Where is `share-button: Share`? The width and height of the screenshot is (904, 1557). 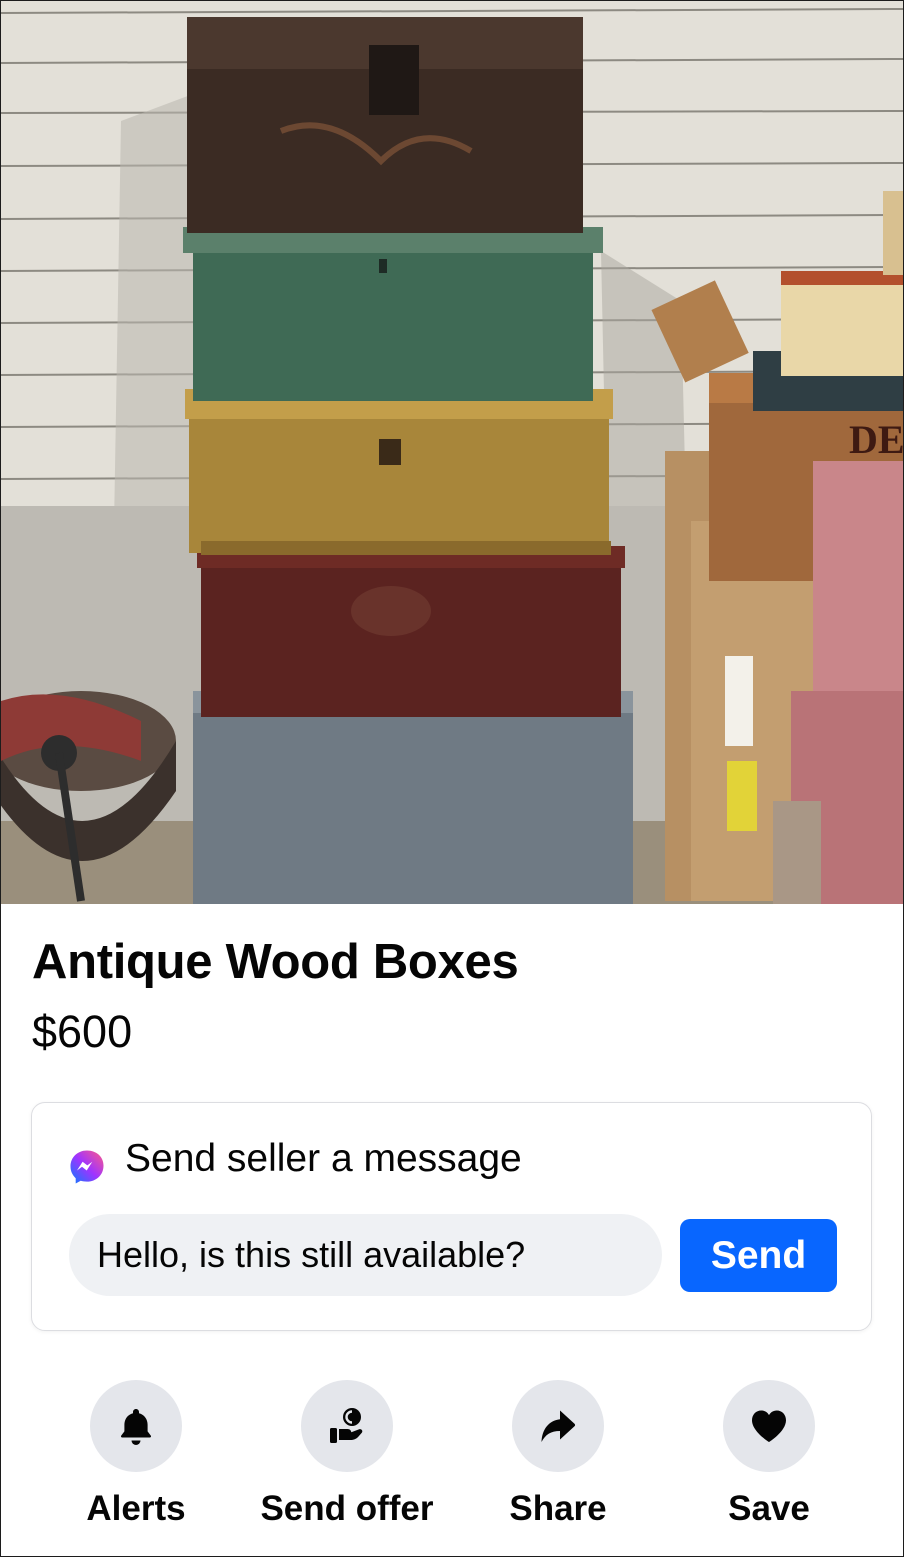
share-button: Share is located at coordinates (557, 1460).